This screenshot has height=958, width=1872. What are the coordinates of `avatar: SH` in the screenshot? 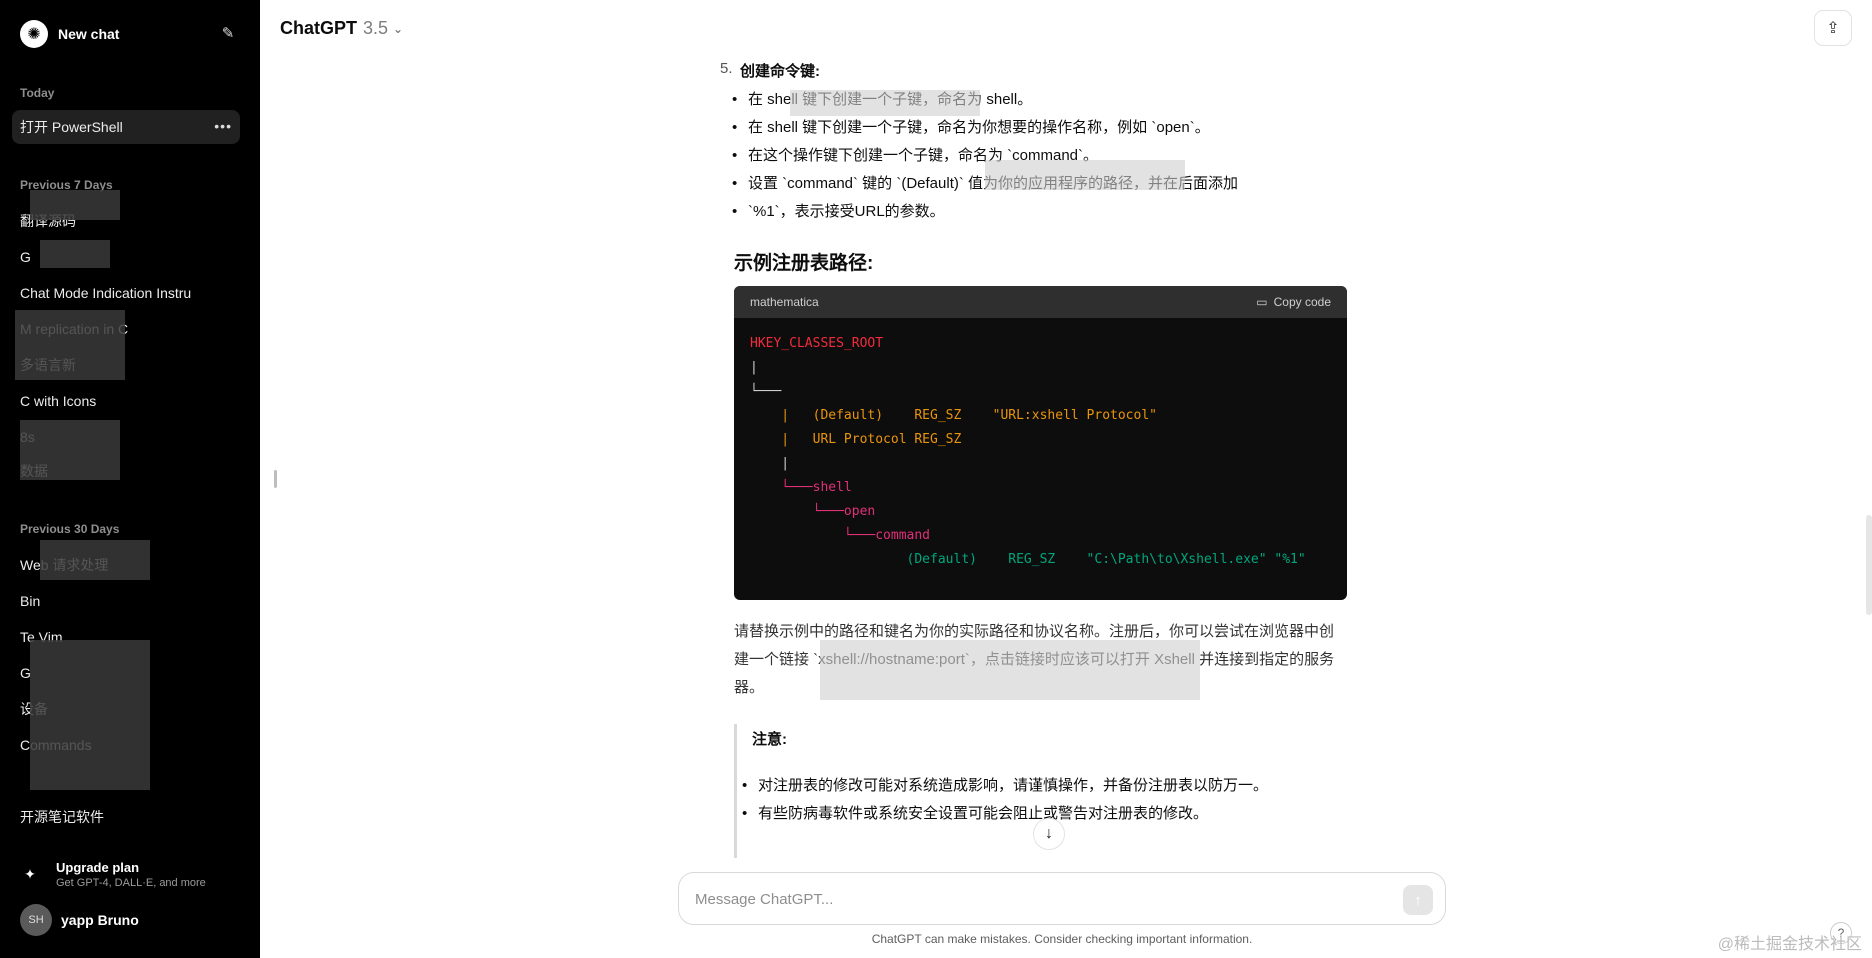 It's located at (36, 920).